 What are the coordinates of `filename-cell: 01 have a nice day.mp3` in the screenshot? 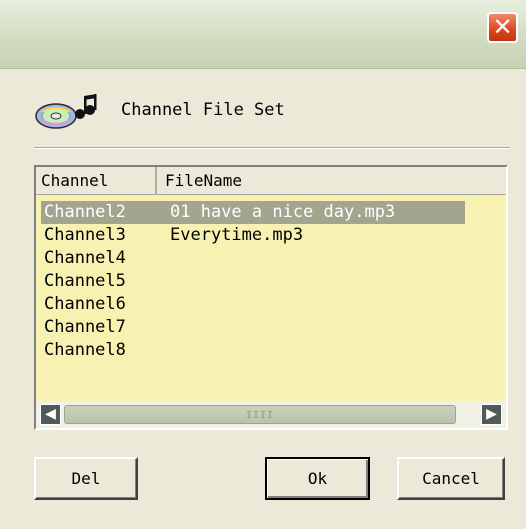 It's located at (283, 212).